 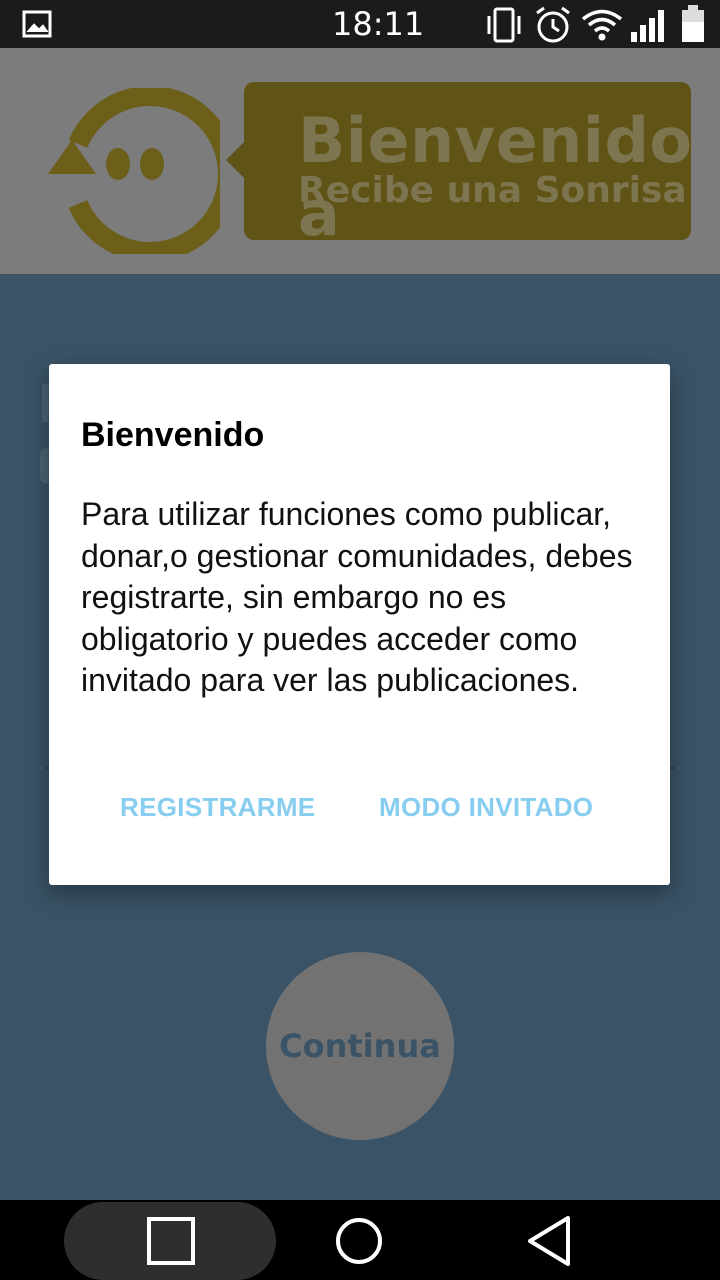 What do you see at coordinates (37, 26) in the screenshot?
I see `image-icon` at bounding box center [37, 26].